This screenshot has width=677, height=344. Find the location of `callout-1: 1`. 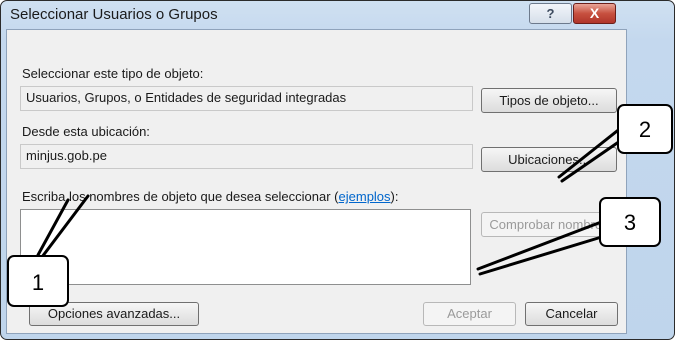

callout-1: 1 is located at coordinates (38, 281).